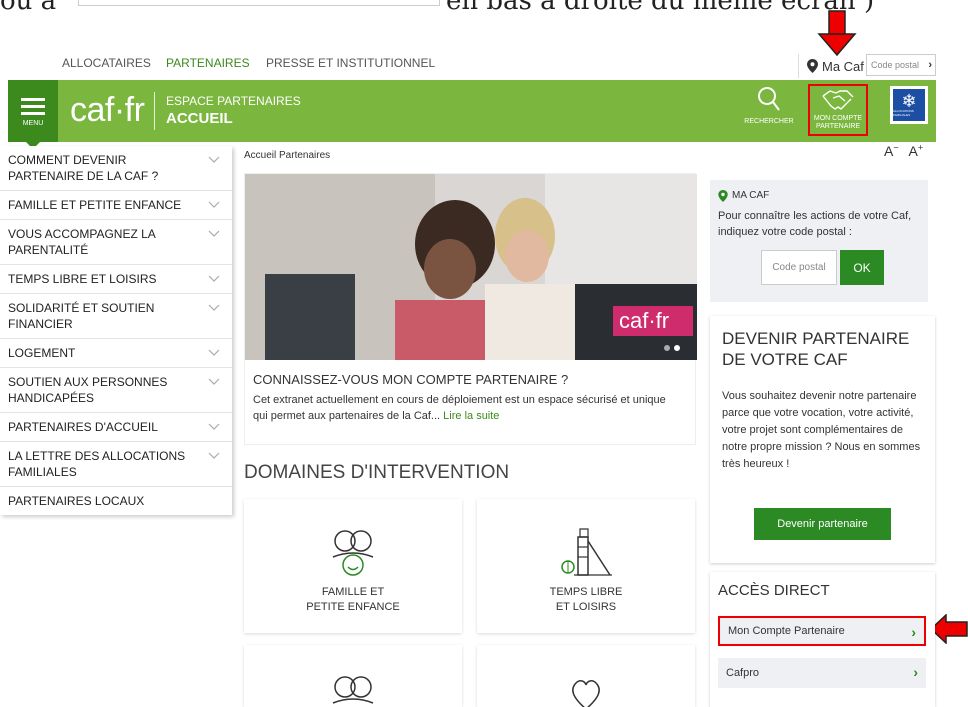 Image resolution: width=968 pixels, height=707 pixels. I want to click on logo-divider, so click(154, 111).